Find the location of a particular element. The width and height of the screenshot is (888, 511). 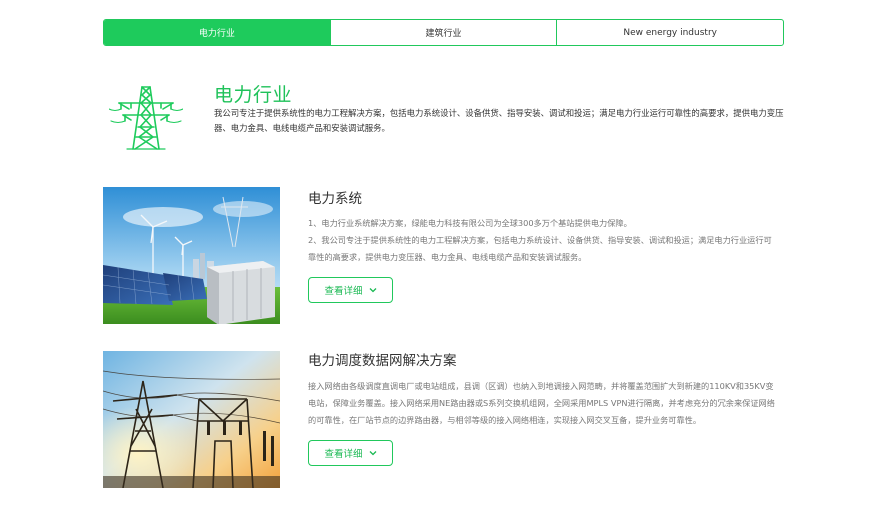

section-title: 电力行业 is located at coordinates (253, 95).